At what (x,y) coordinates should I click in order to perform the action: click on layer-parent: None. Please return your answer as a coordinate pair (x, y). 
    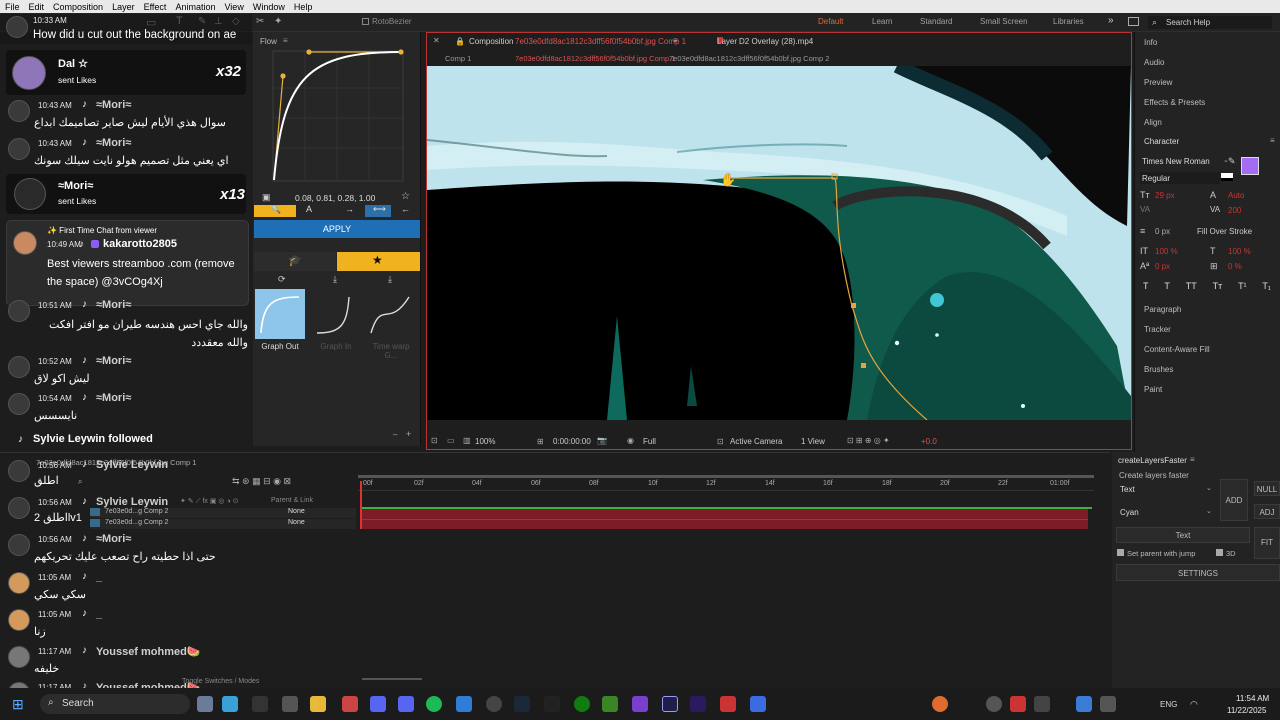
    Looking at the image, I should click on (296, 511).